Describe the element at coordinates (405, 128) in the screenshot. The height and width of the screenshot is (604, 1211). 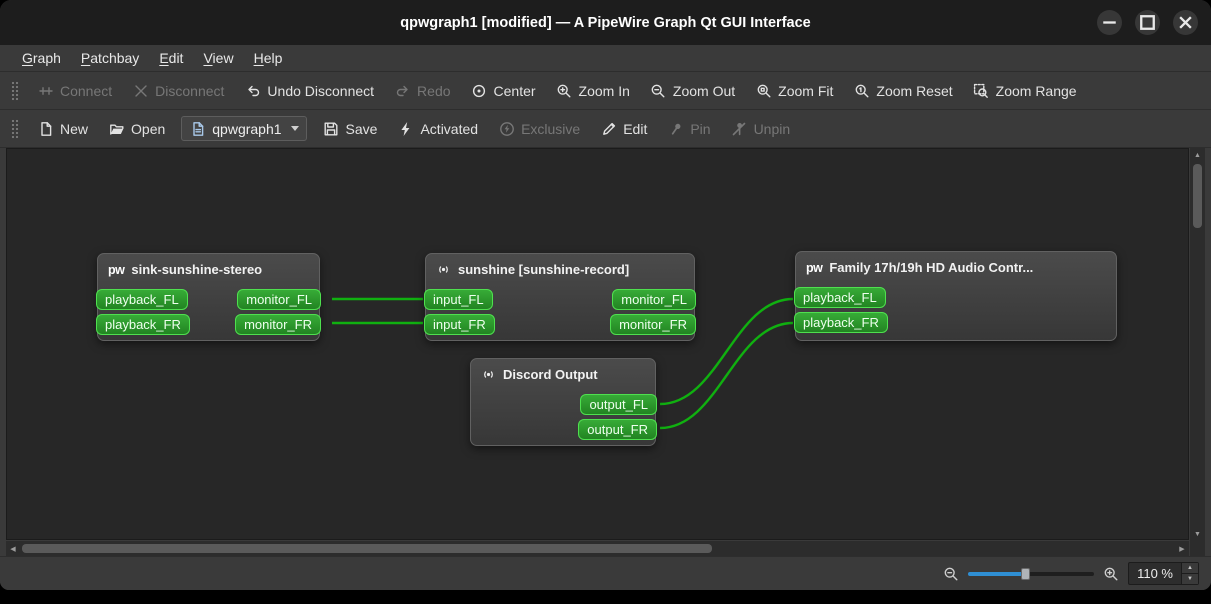
I see `lightning-icon` at that location.